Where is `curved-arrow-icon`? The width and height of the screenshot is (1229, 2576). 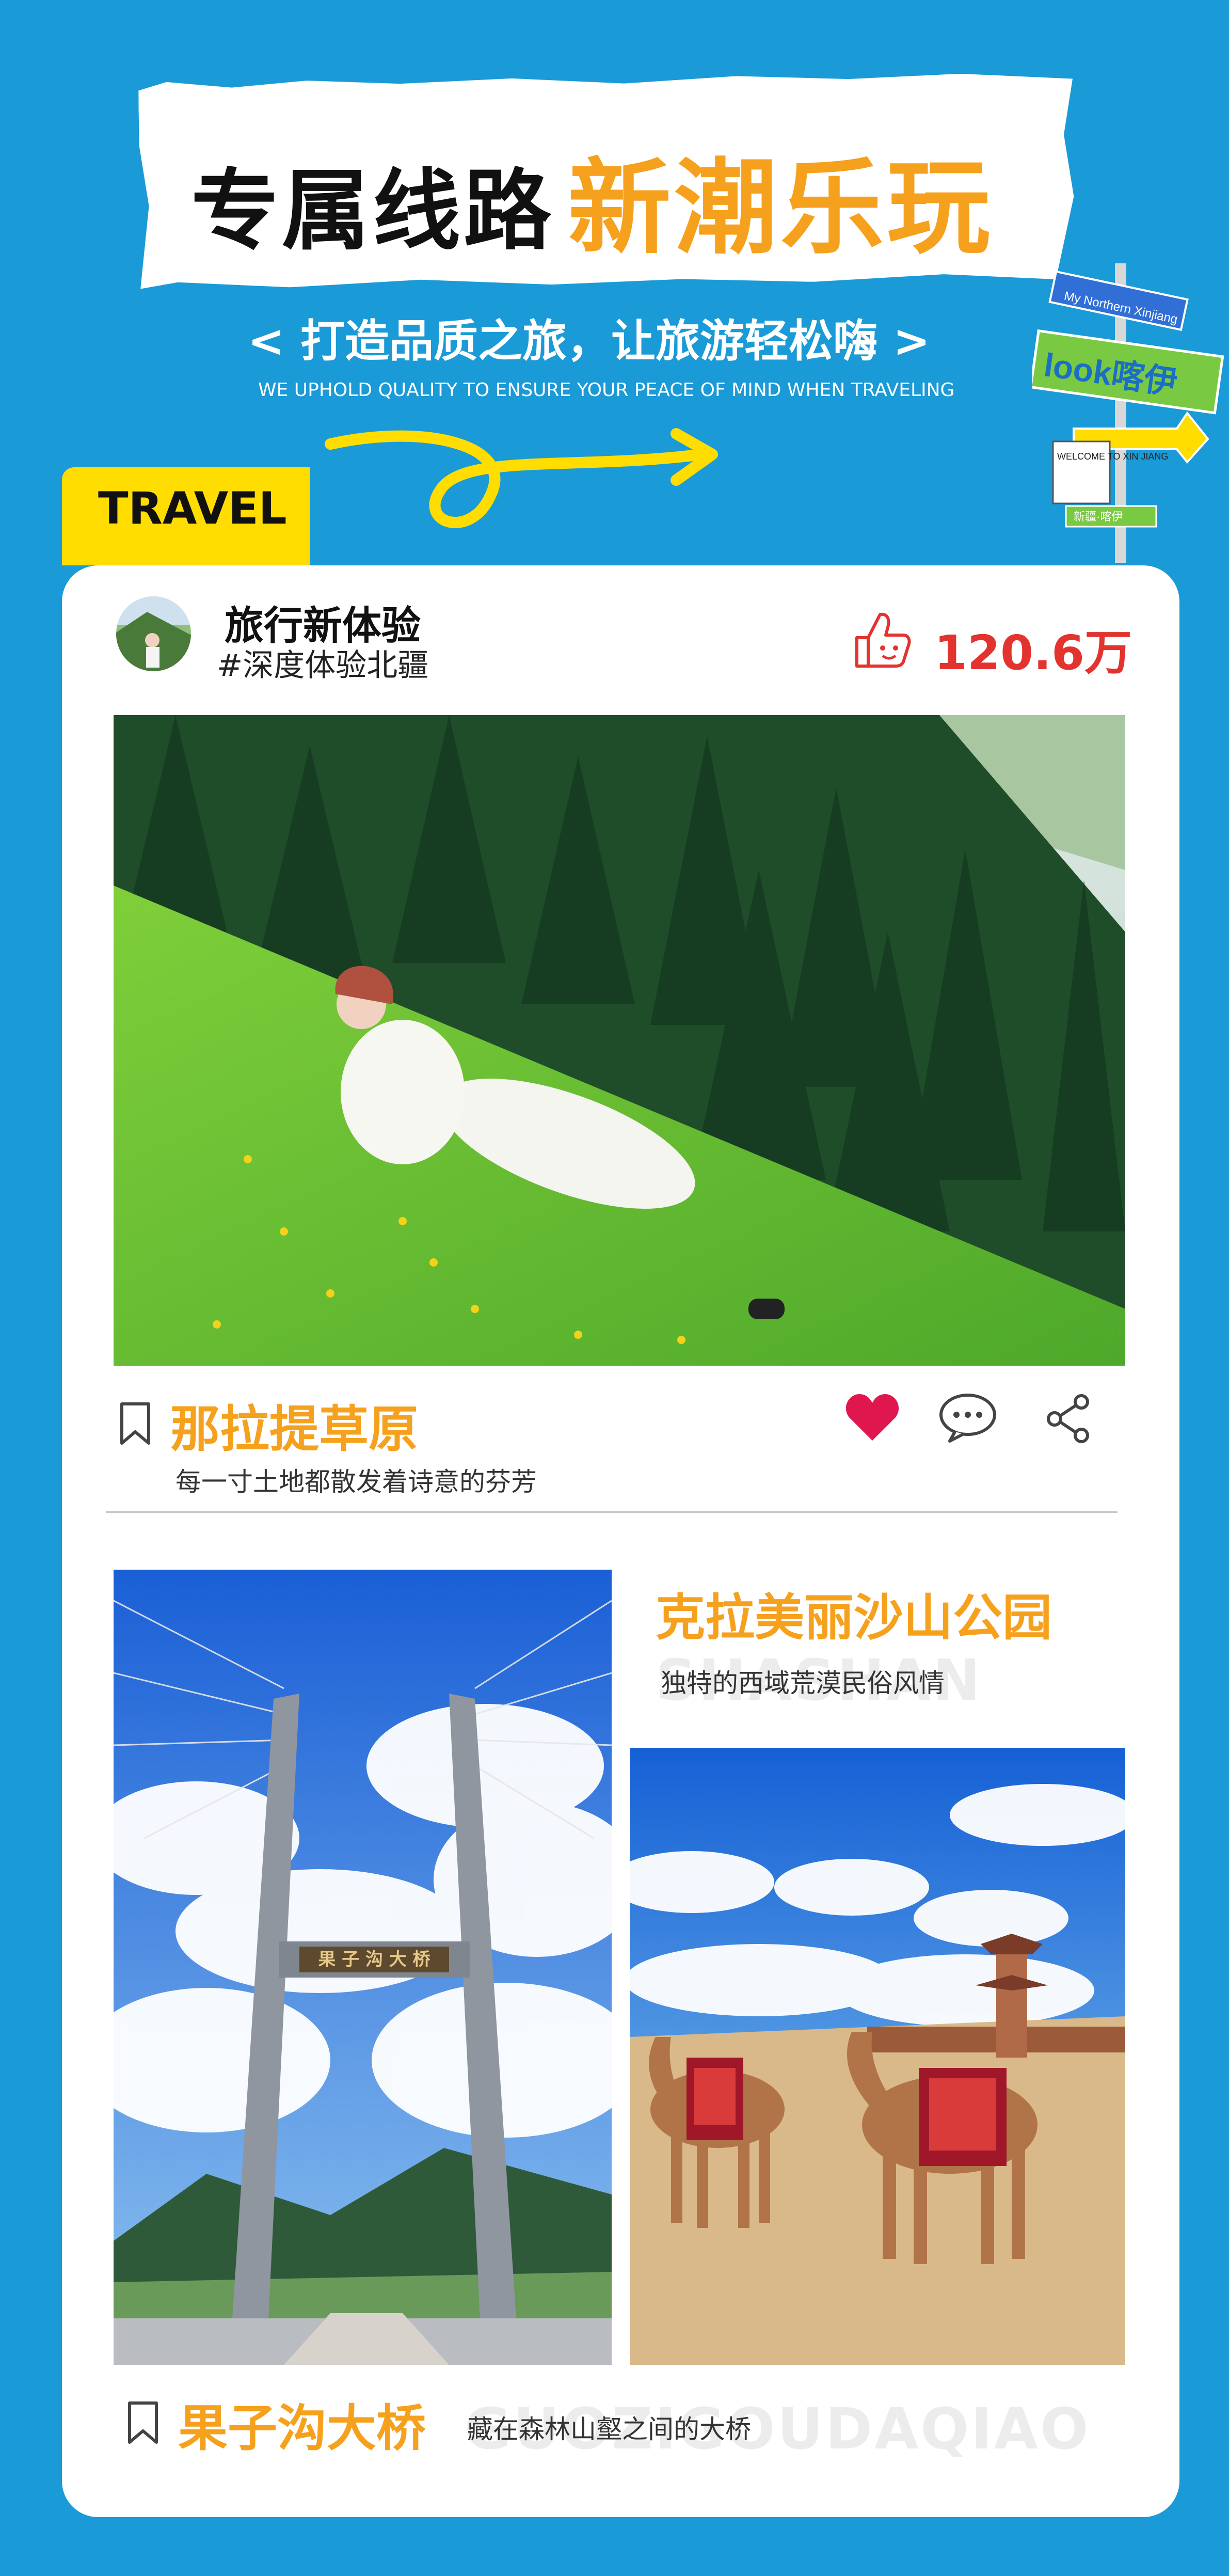
curved-arrow-icon is located at coordinates (521, 478).